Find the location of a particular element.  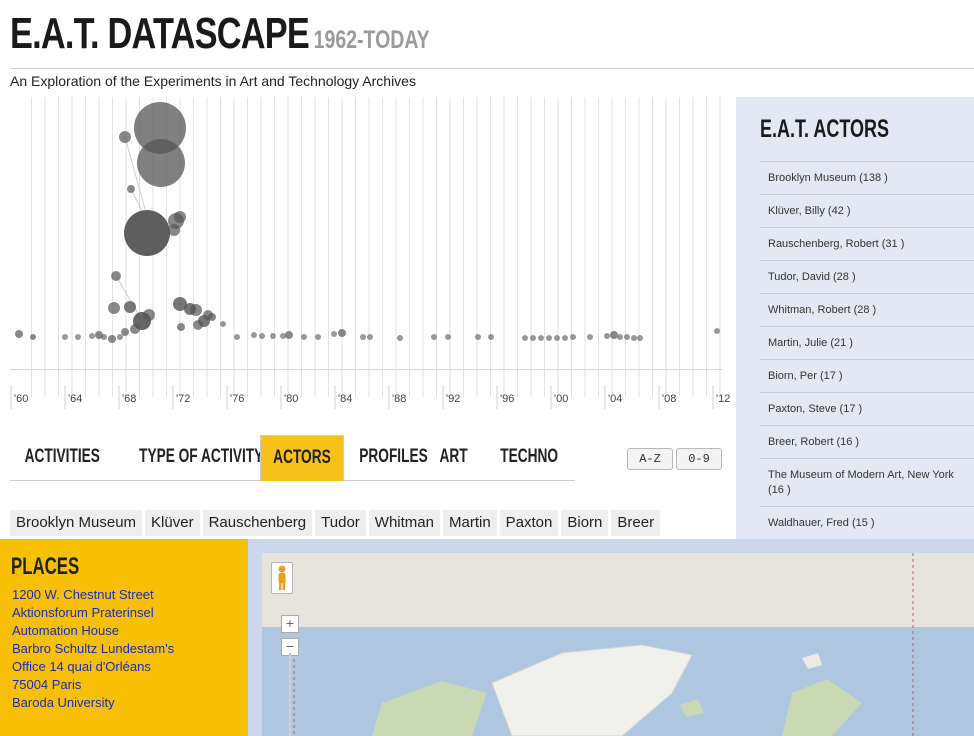

tab-actors: ACTORS is located at coordinates (302, 458).